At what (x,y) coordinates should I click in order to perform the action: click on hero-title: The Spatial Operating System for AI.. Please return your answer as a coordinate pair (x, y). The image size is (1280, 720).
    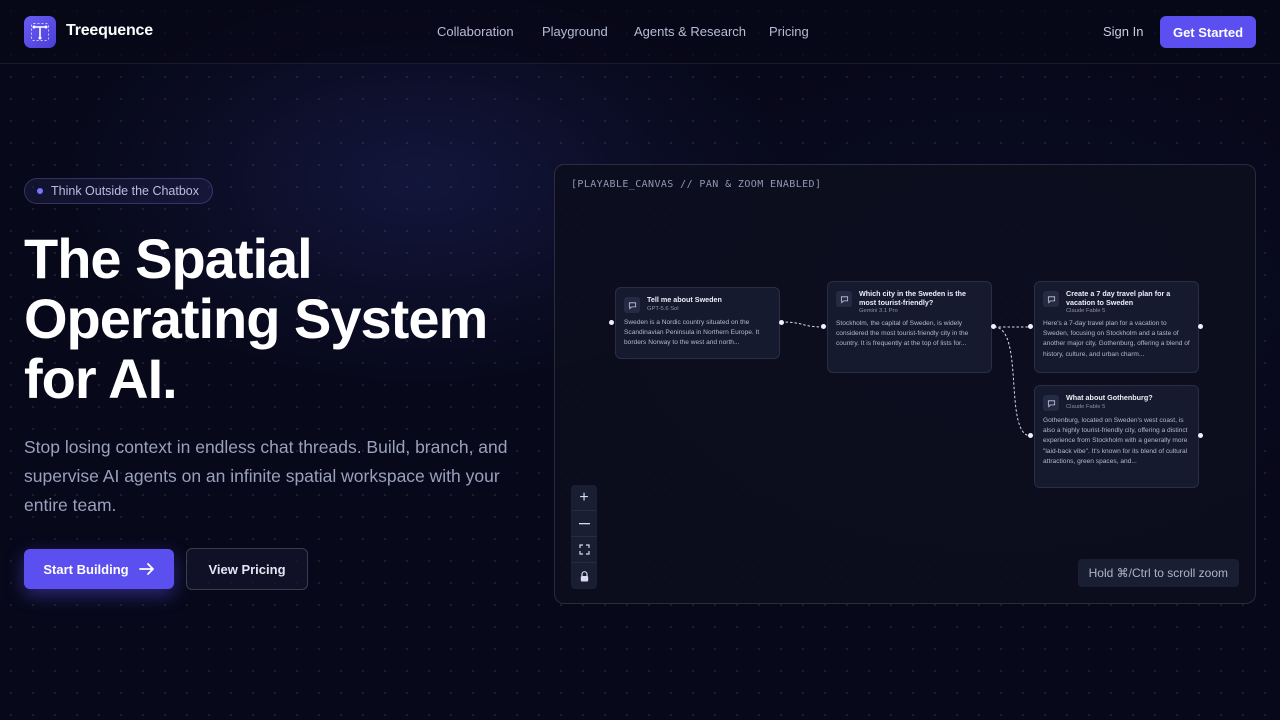
    Looking at the image, I should click on (284, 319).